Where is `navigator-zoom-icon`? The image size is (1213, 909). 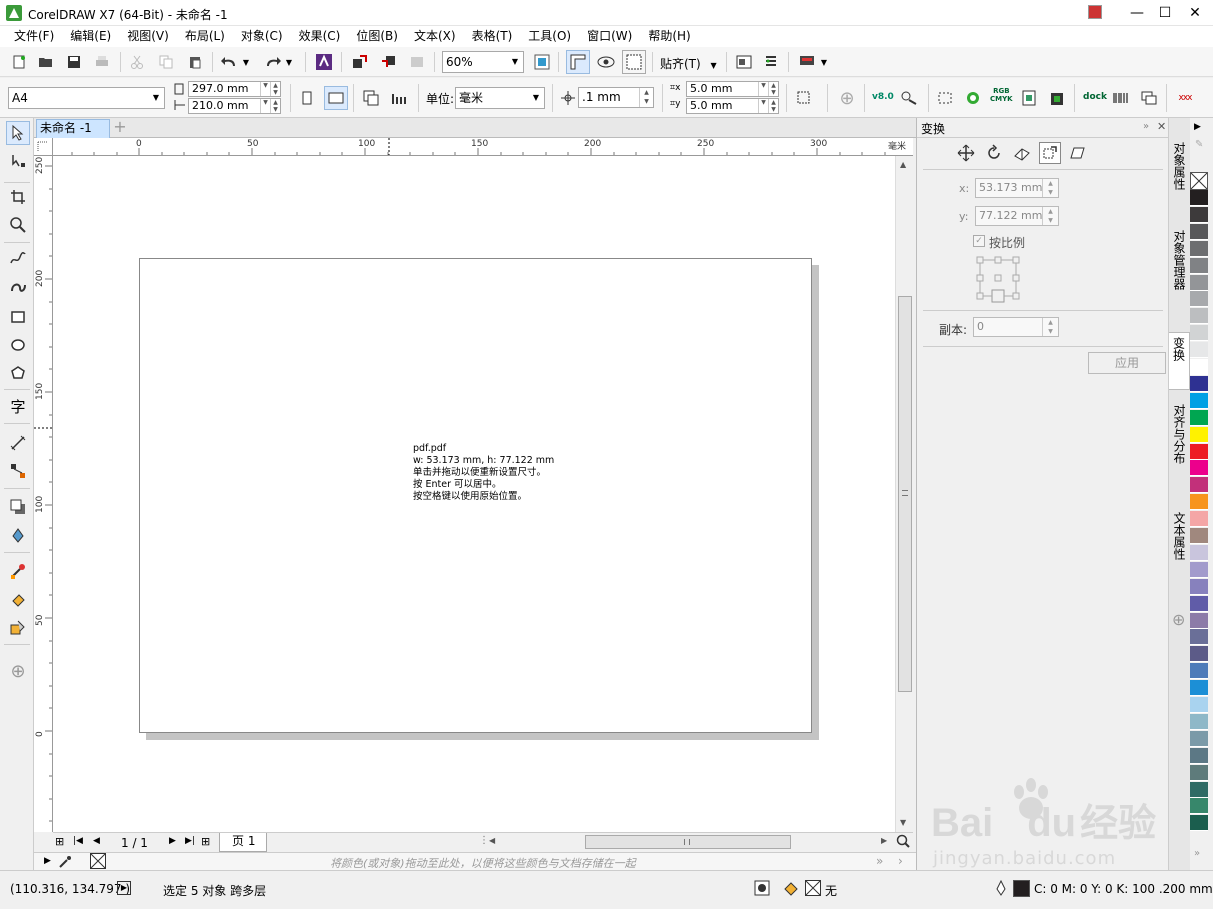
navigator-zoom-icon is located at coordinates (903, 842).